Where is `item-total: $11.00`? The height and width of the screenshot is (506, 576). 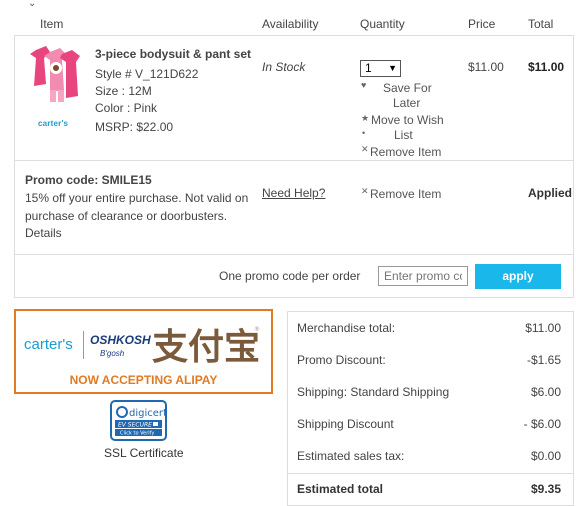 item-total: $11.00 is located at coordinates (546, 67).